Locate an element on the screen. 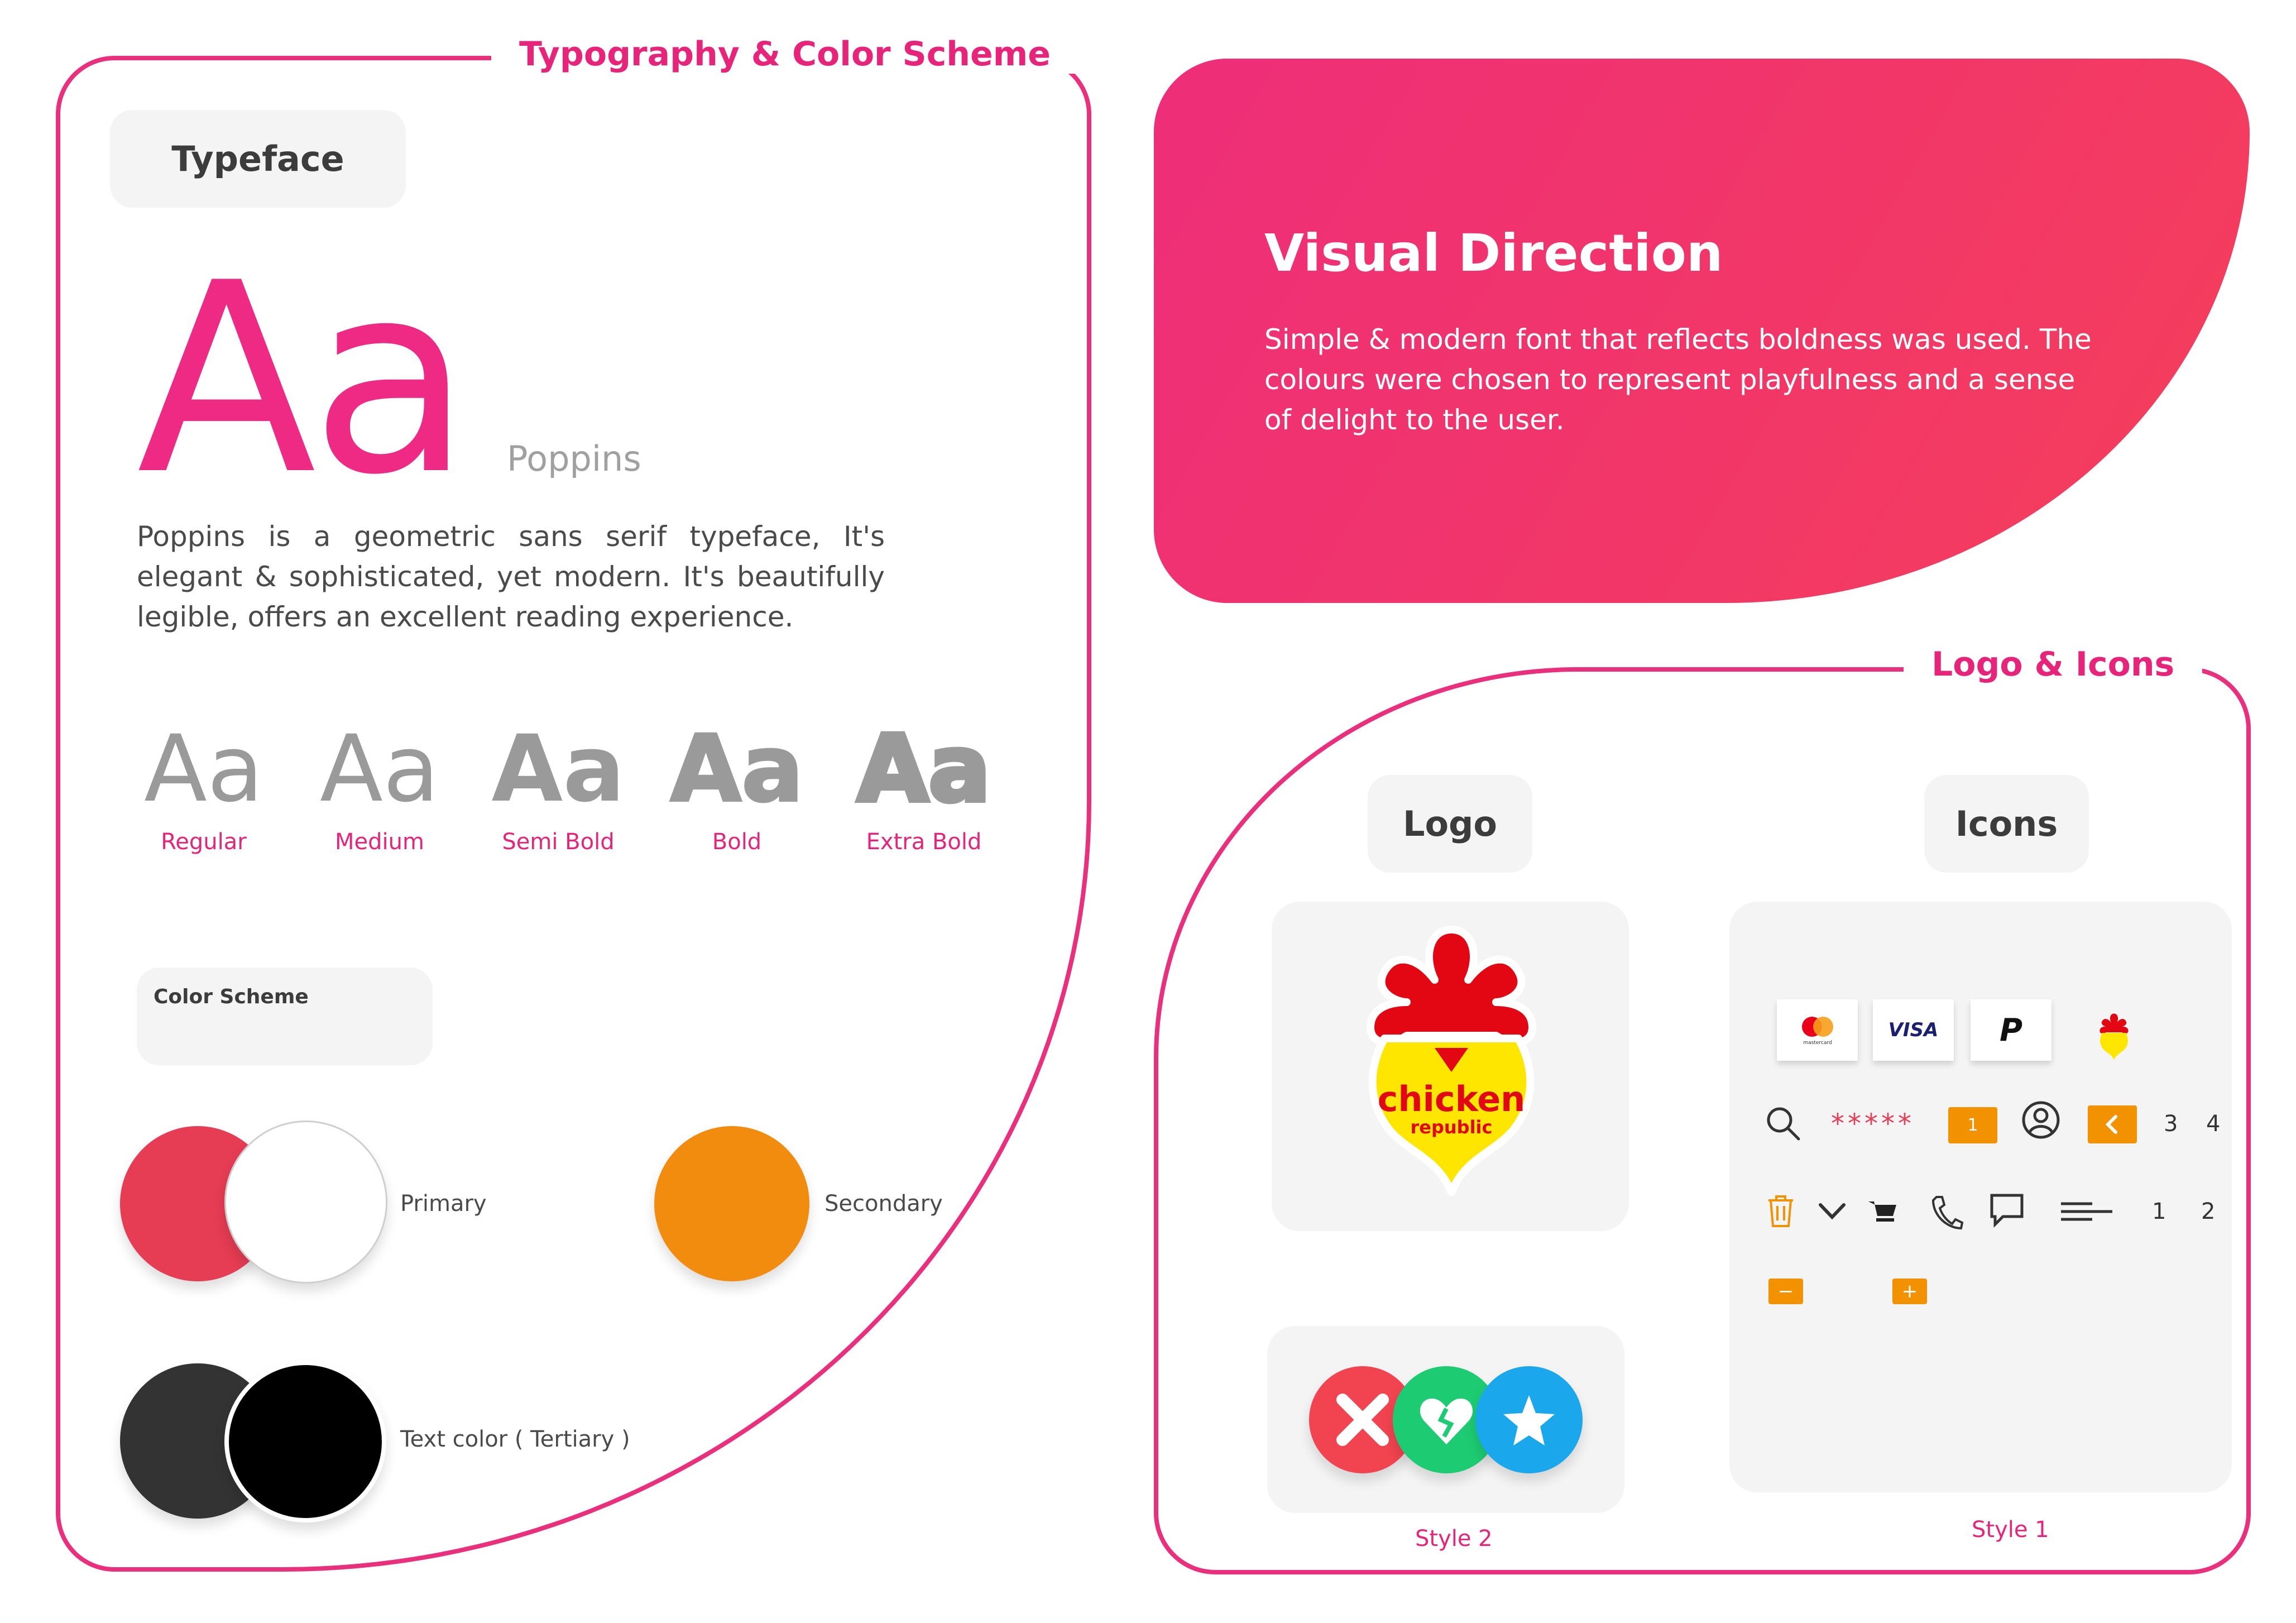  user-account-icon is located at coordinates (2041, 1120).